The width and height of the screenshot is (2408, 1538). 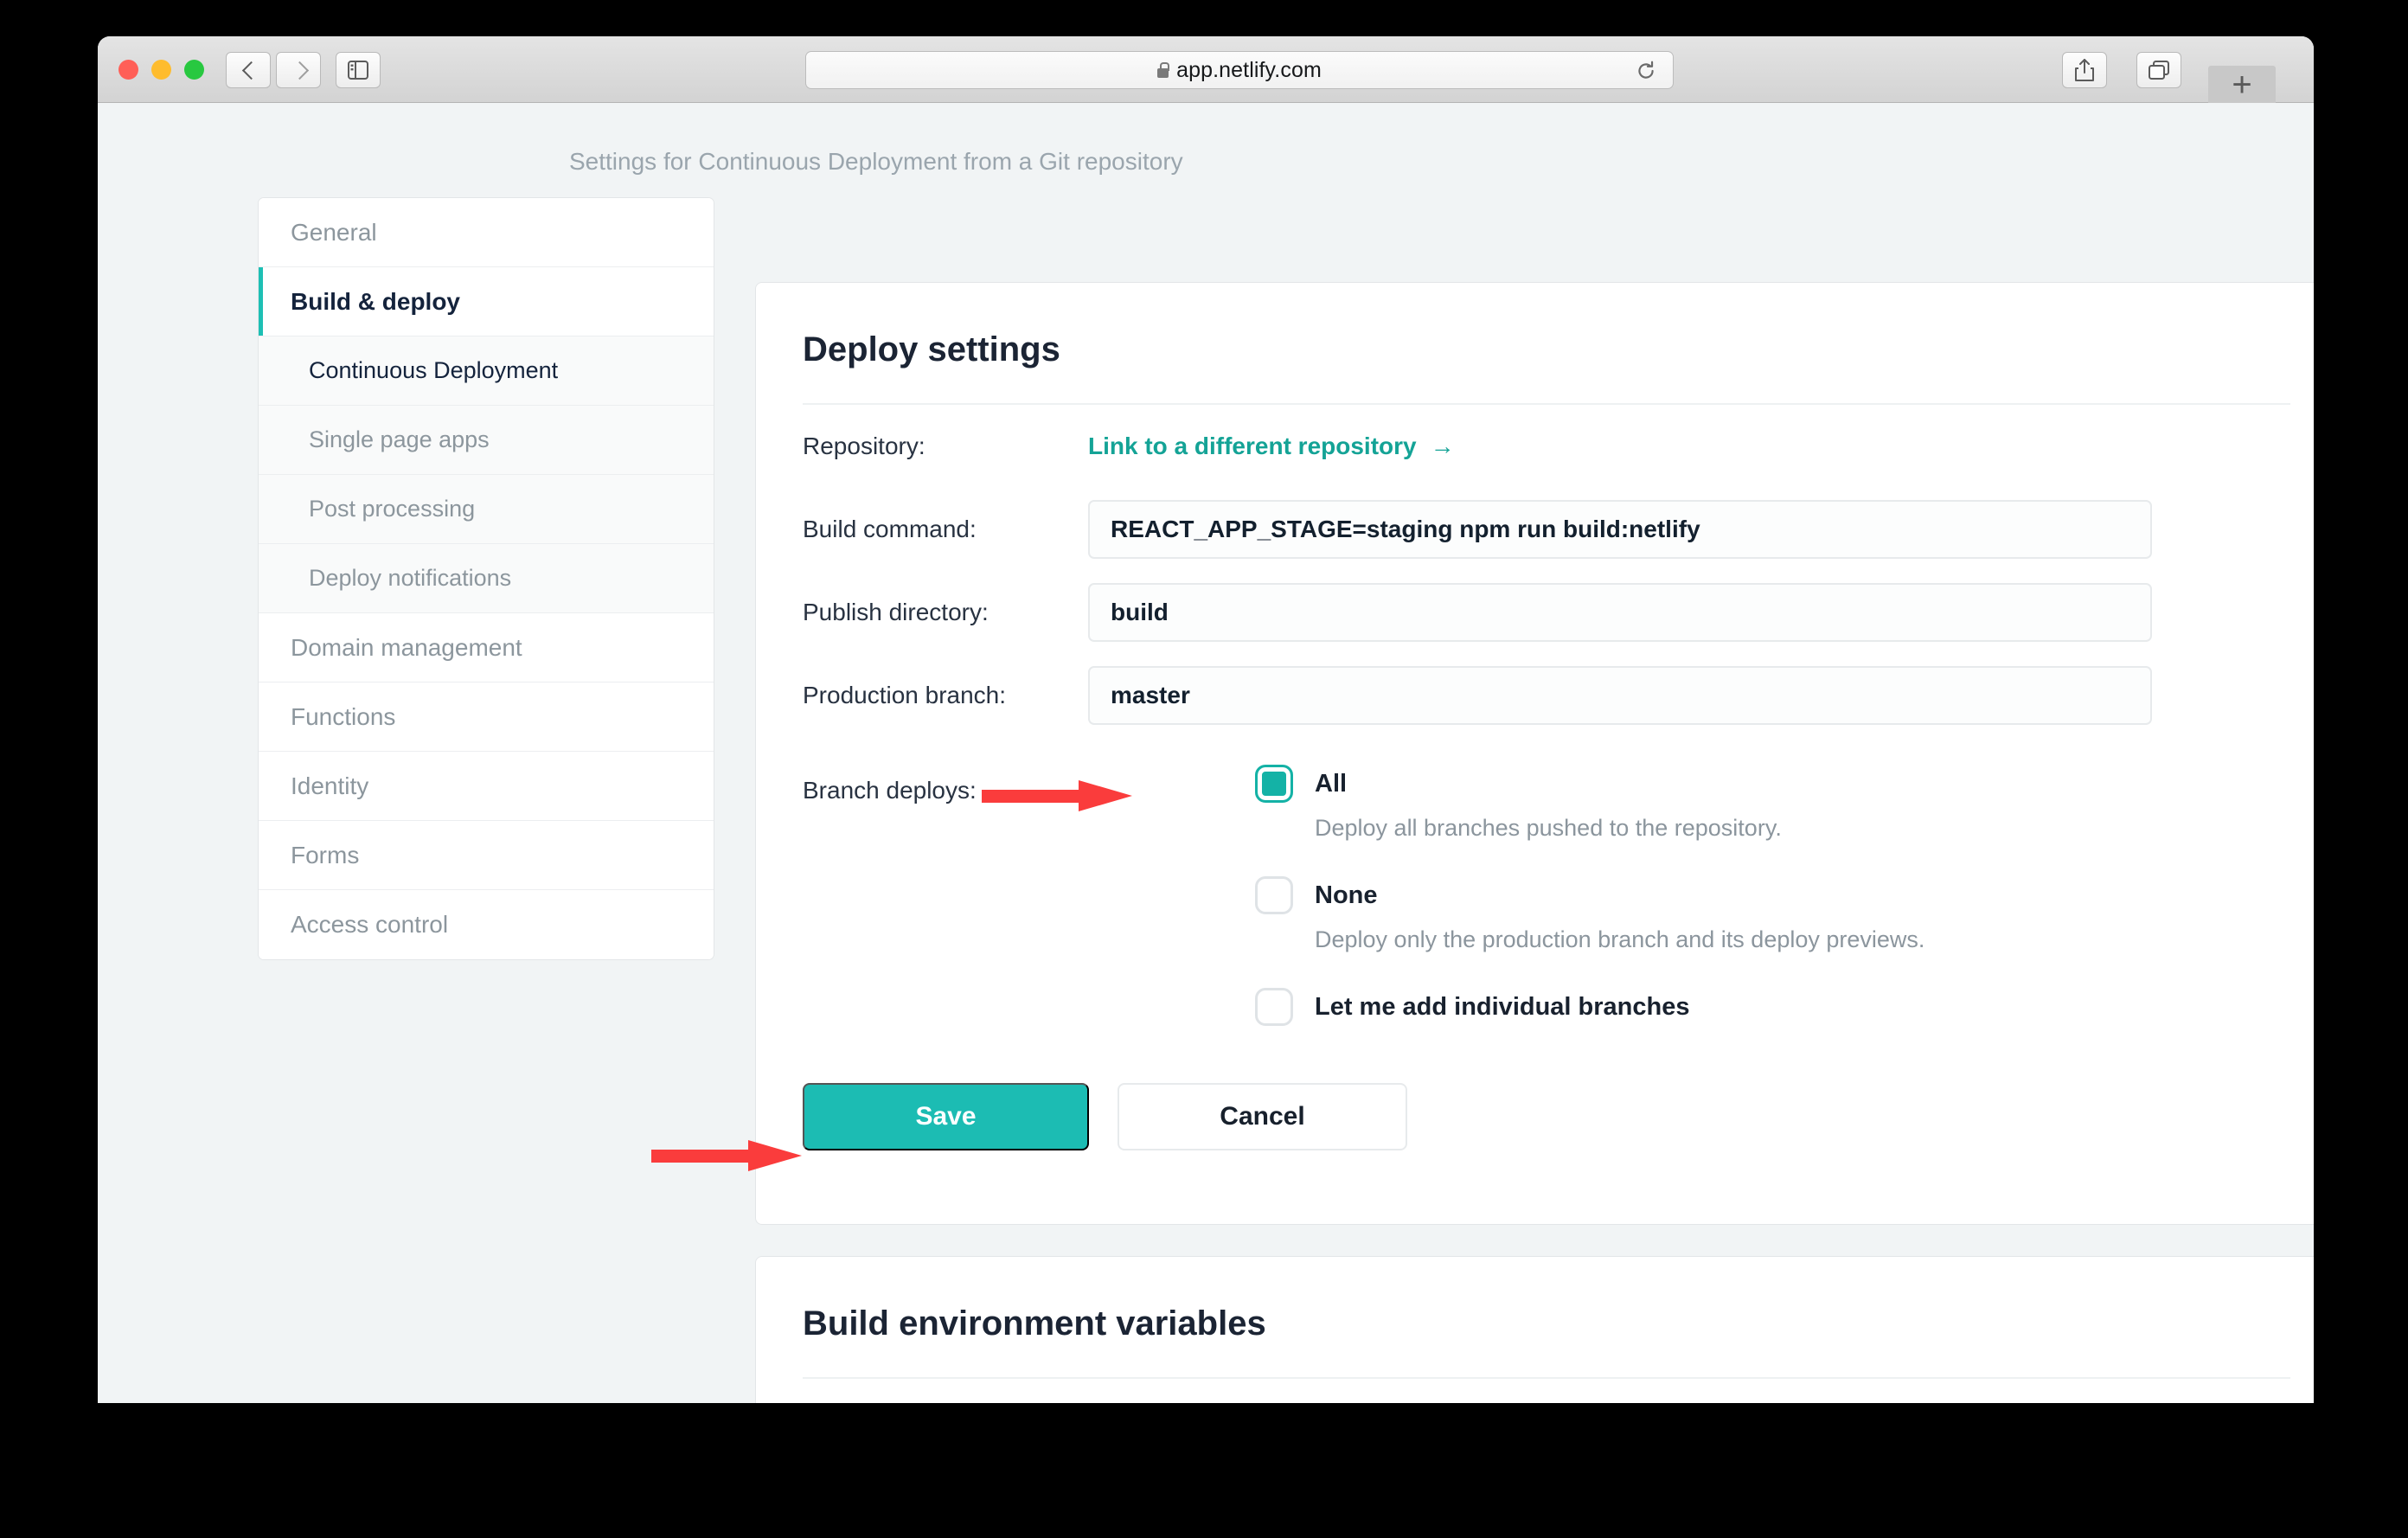 What do you see at coordinates (486, 302) in the screenshot?
I see `sidebar-item-build-deploy: Build & deploy` at bounding box center [486, 302].